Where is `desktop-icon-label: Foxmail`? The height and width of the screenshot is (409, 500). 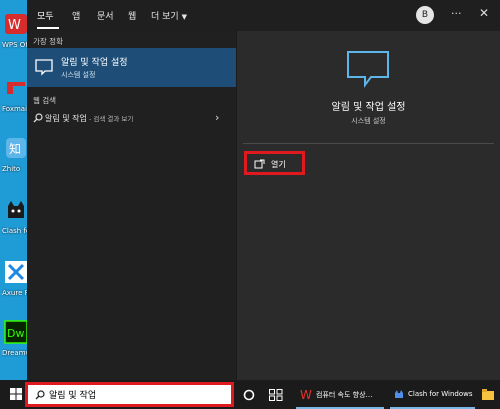 desktop-icon-label: Foxmail is located at coordinates (15, 109).